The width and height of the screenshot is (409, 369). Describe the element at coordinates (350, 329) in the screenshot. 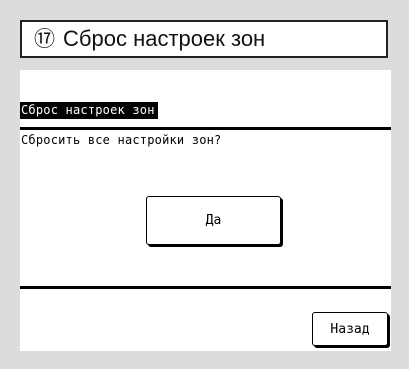

I see `back-button: Назад` at that location.